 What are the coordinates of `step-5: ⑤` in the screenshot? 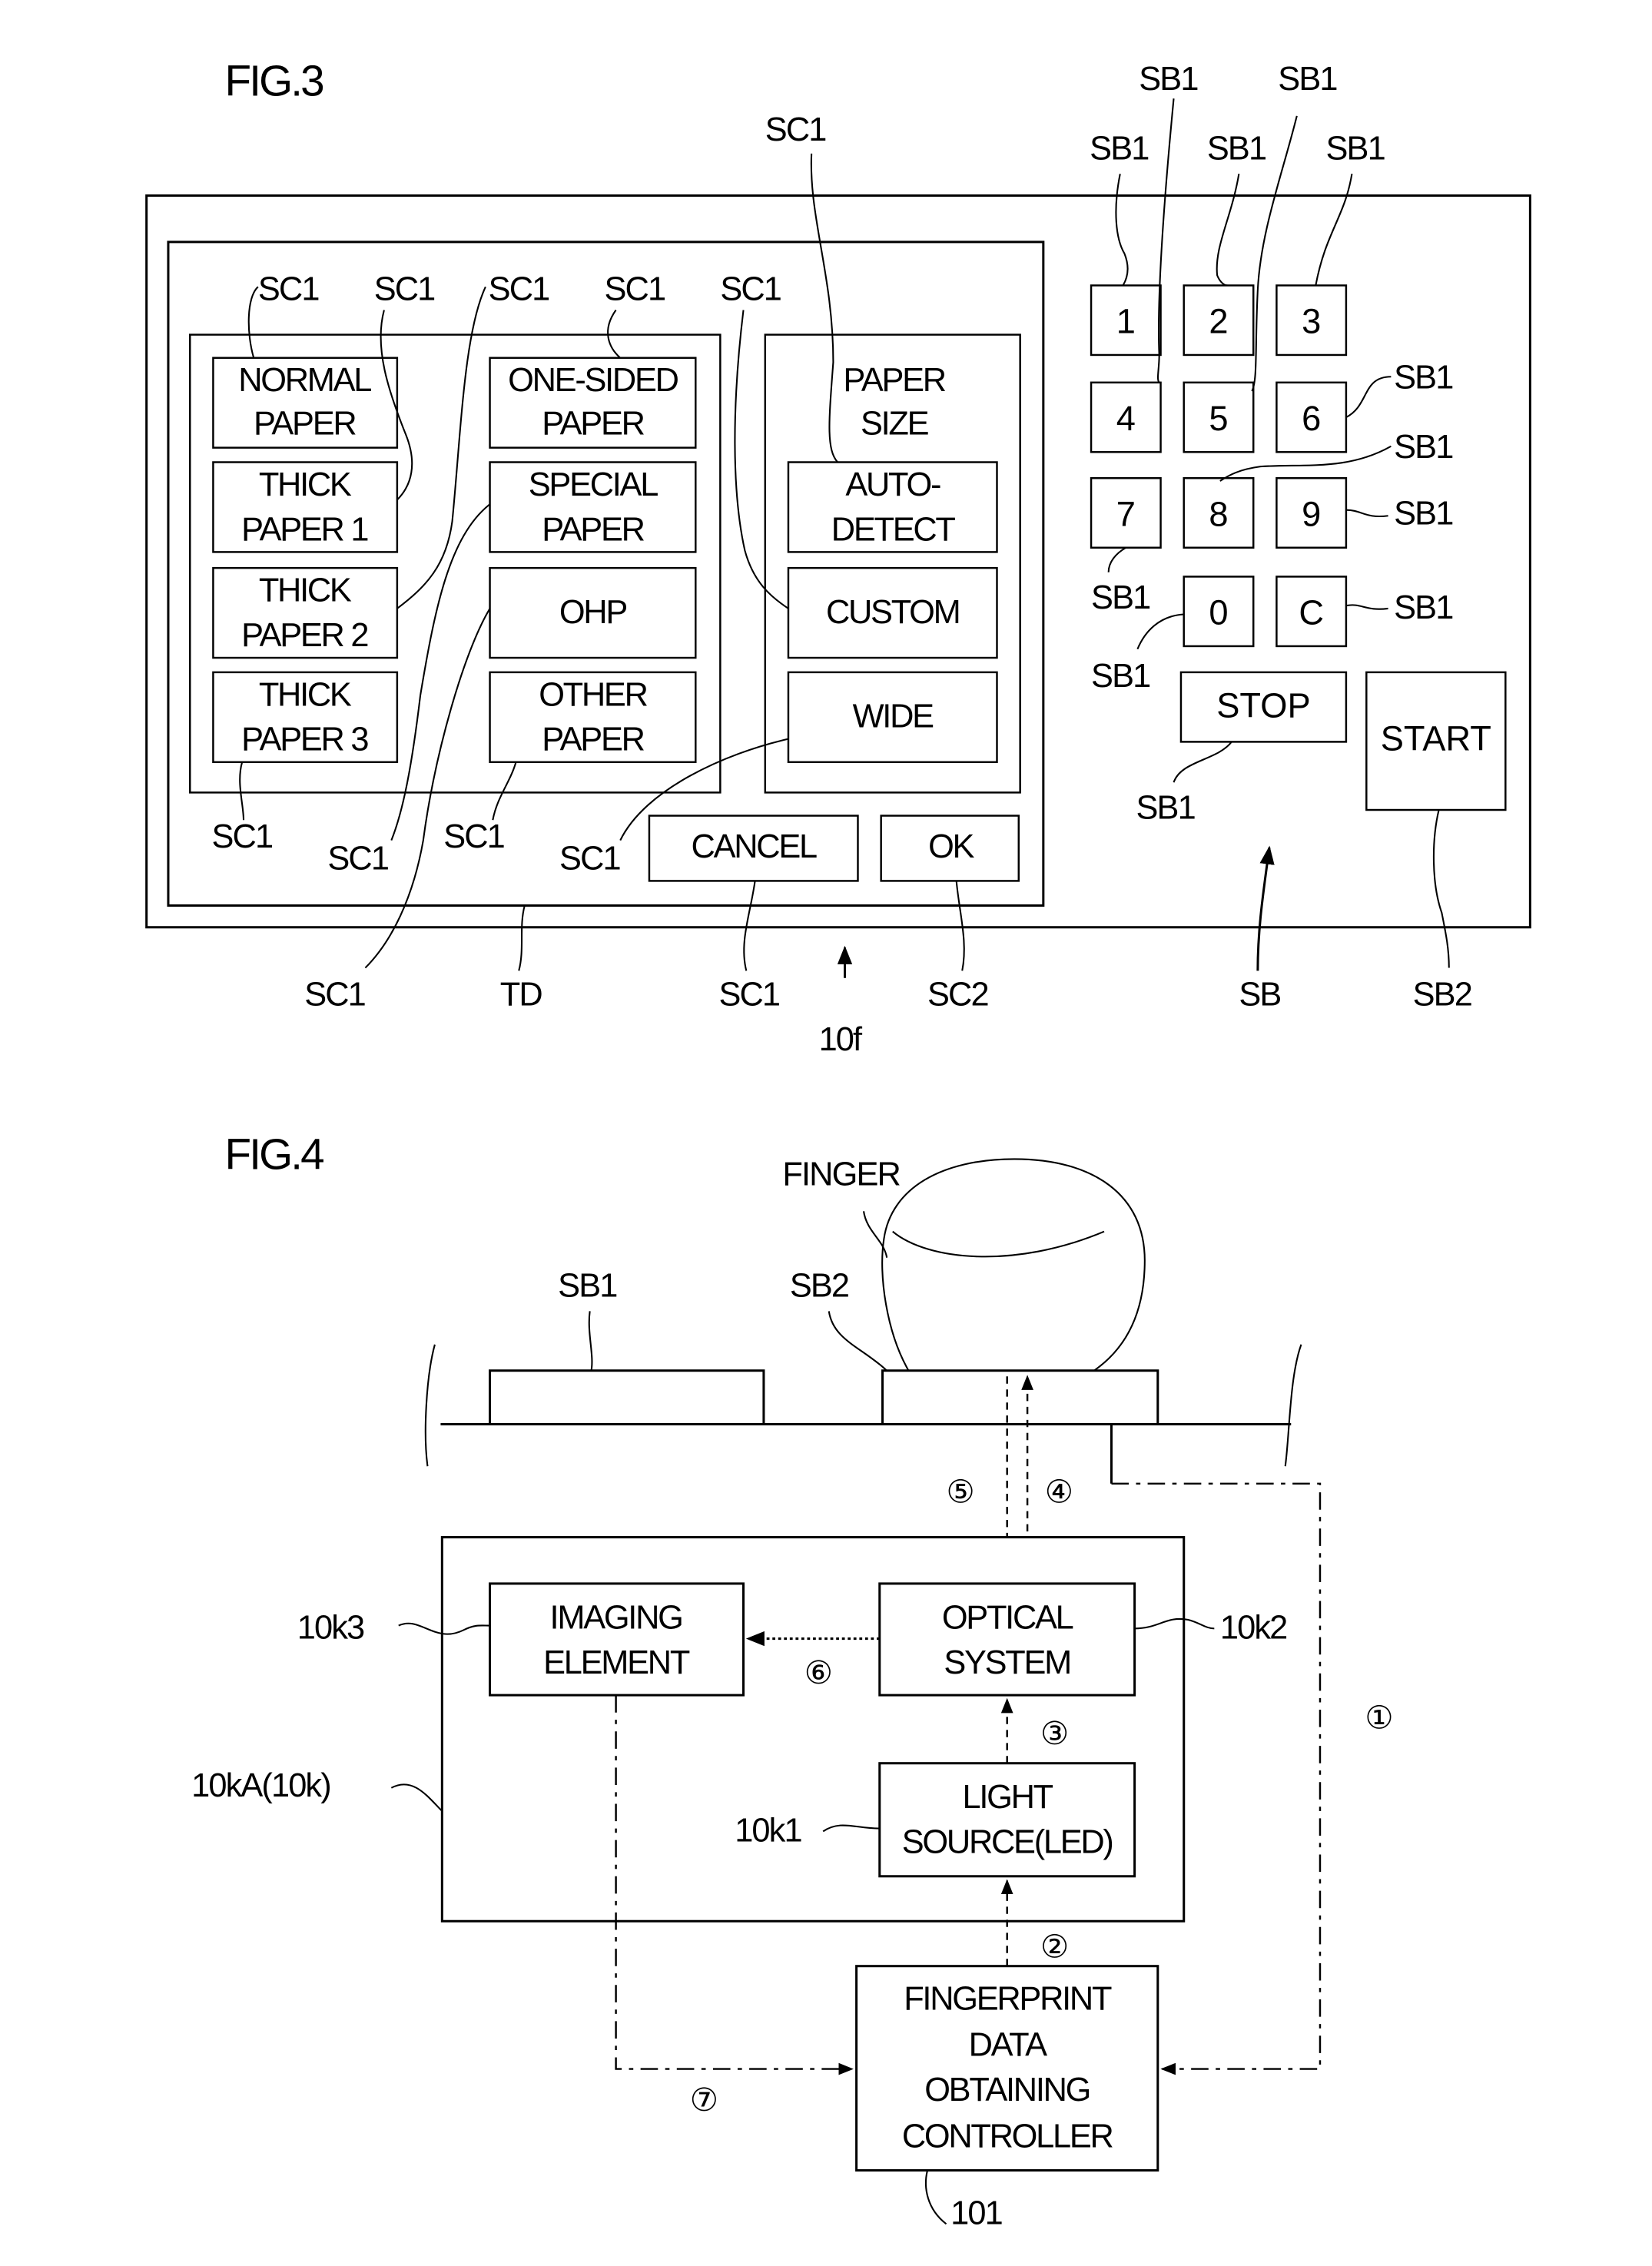 It's located at (961, 1491).